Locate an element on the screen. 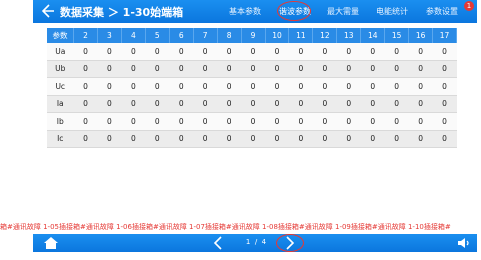 The image size is (481, 260). column-header-harmonic: 6 is located at coordinates (181, 35).